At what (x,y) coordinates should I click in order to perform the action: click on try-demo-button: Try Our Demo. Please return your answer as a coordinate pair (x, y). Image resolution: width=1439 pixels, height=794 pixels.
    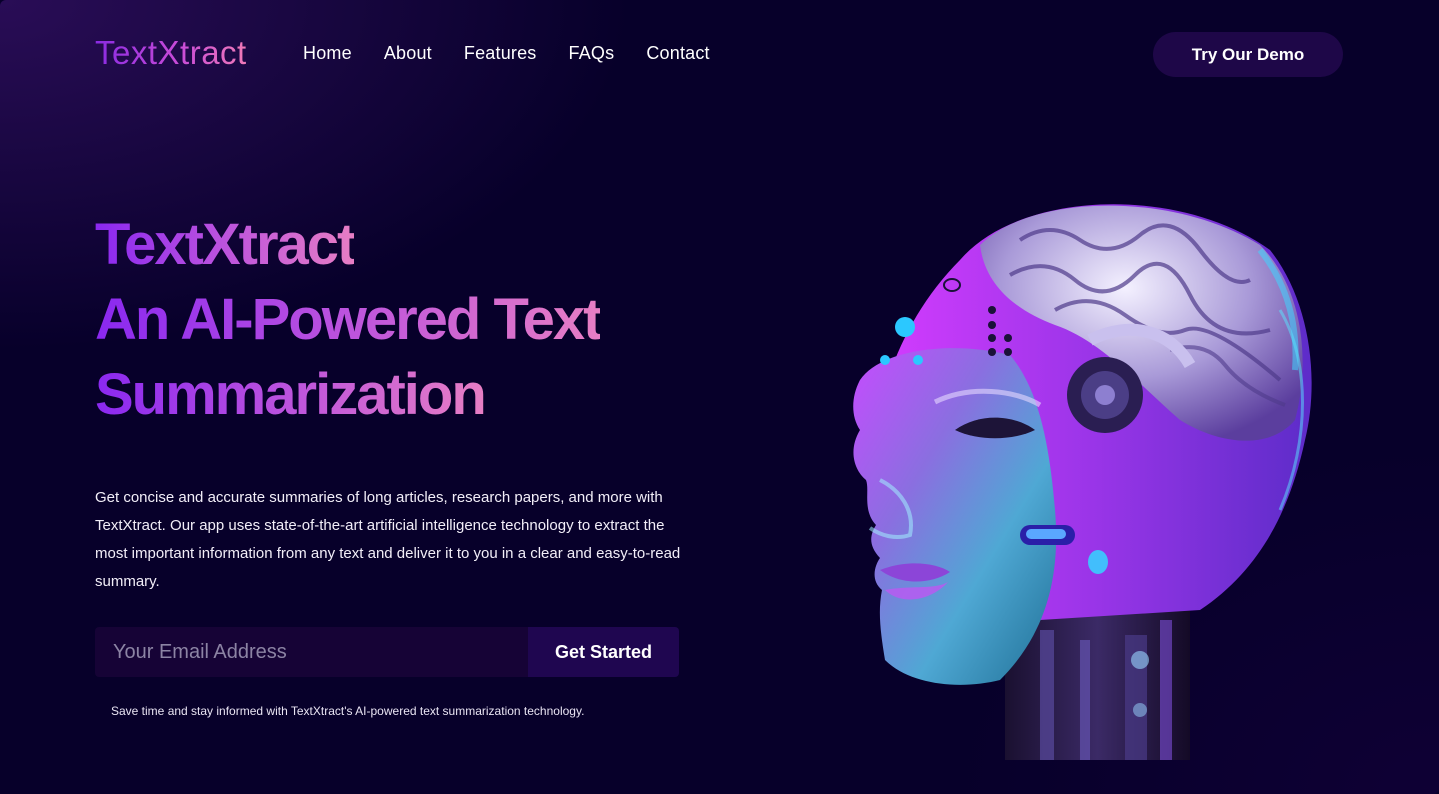
    Looking at the image, I should click on (1248, 54).